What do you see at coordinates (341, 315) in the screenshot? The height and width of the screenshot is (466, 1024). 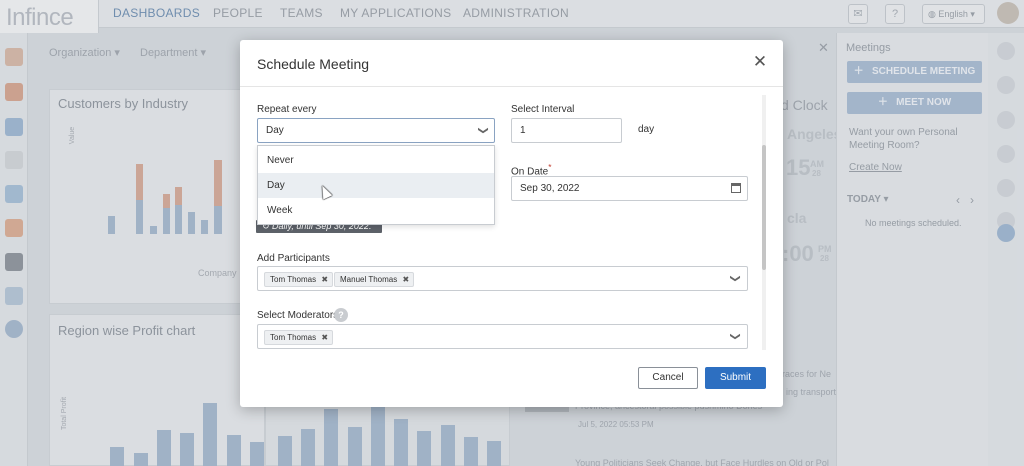 I see `help-icon: ?` at bounding box center [341, 315].